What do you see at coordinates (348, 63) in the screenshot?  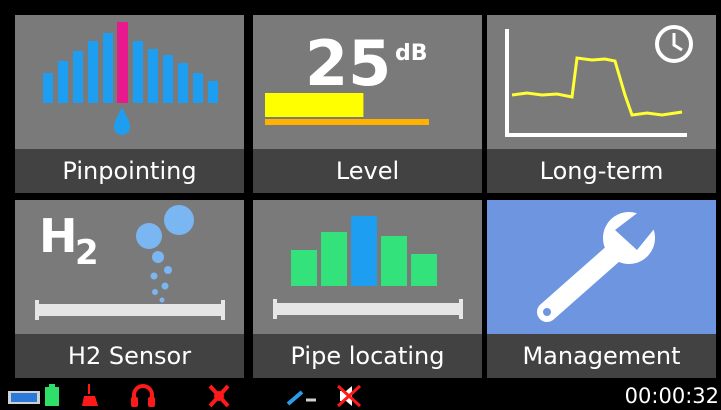 I see `level-value: 25` at bounding box center [348, 63].